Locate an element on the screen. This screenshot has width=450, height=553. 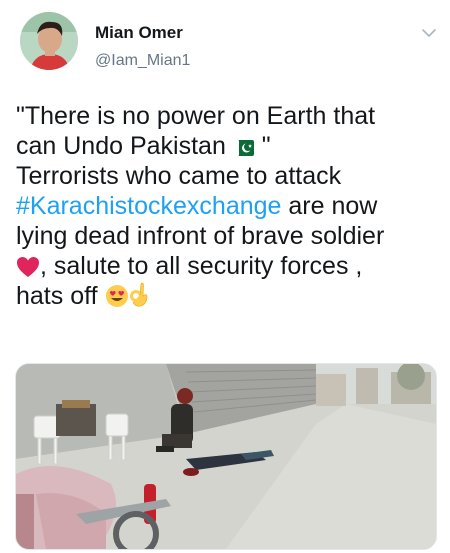
tweet-line: , salute to all security forces , is located at coordinates (228, 266).